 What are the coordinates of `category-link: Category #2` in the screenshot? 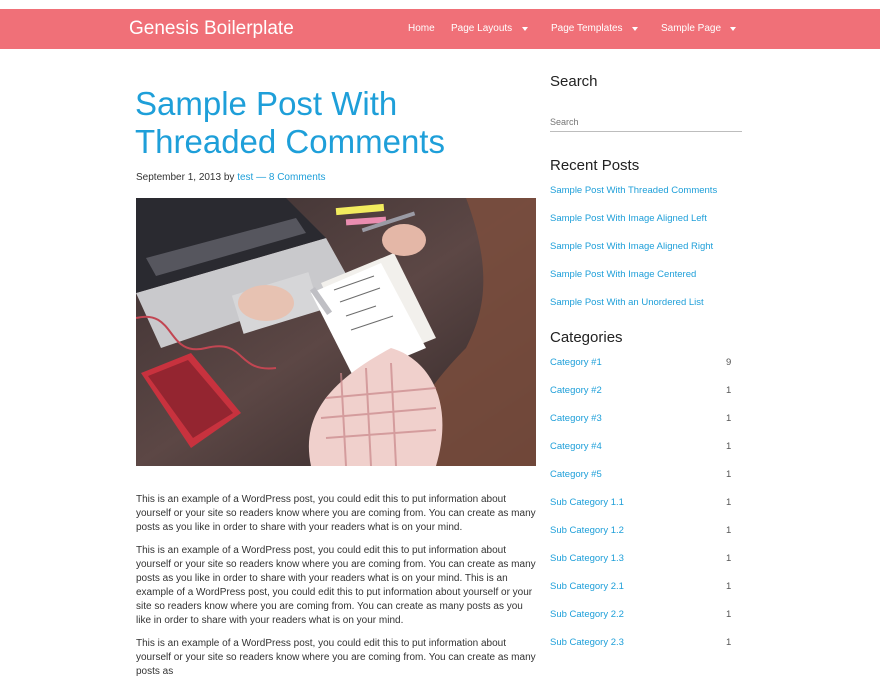 It's located at (576, 390).